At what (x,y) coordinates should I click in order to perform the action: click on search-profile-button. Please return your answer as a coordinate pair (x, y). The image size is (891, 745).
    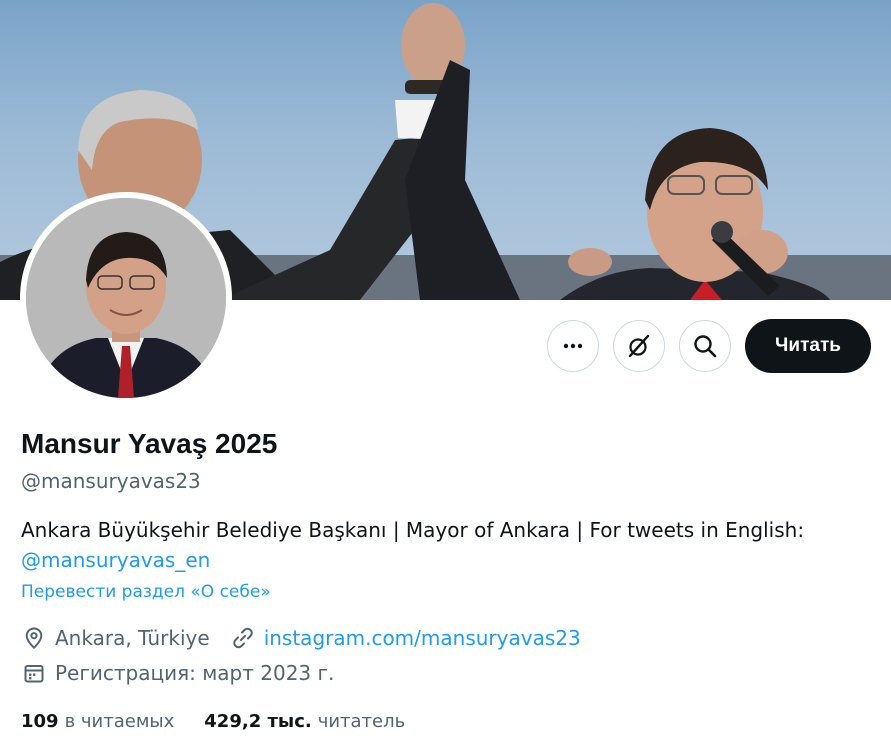
    Looking at the image, I should click on (705, 346).